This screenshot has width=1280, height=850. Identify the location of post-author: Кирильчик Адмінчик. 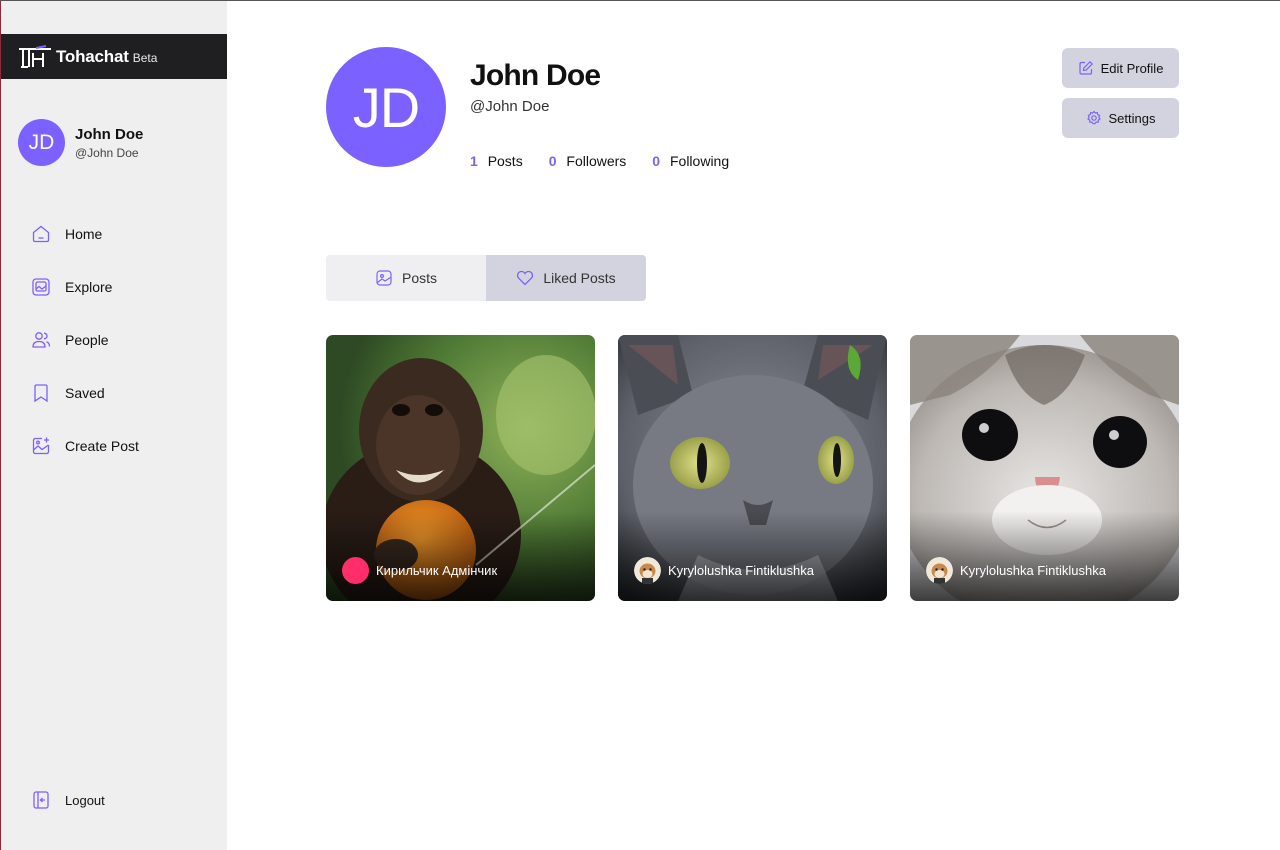
(419, 570).